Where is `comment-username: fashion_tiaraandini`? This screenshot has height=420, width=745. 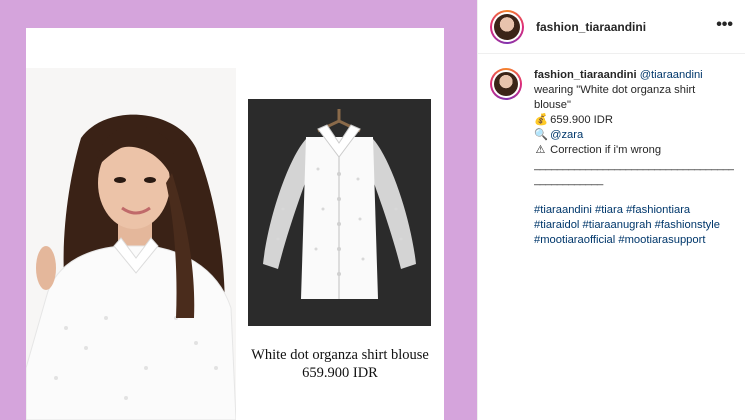 comment-username: fashion_tiaraandini is located at coordinates (585, 75).